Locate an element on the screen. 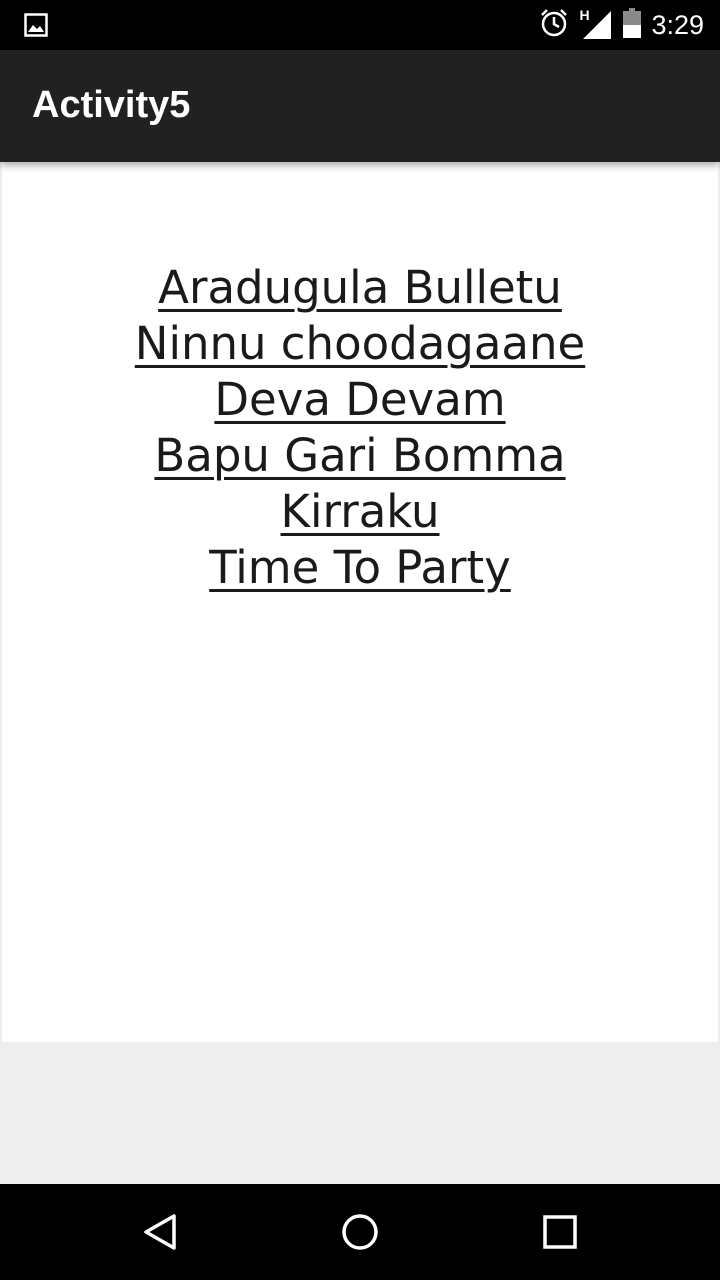 The image size is (720, 1280). navigation-bar is located at coordinates (360, 1232).